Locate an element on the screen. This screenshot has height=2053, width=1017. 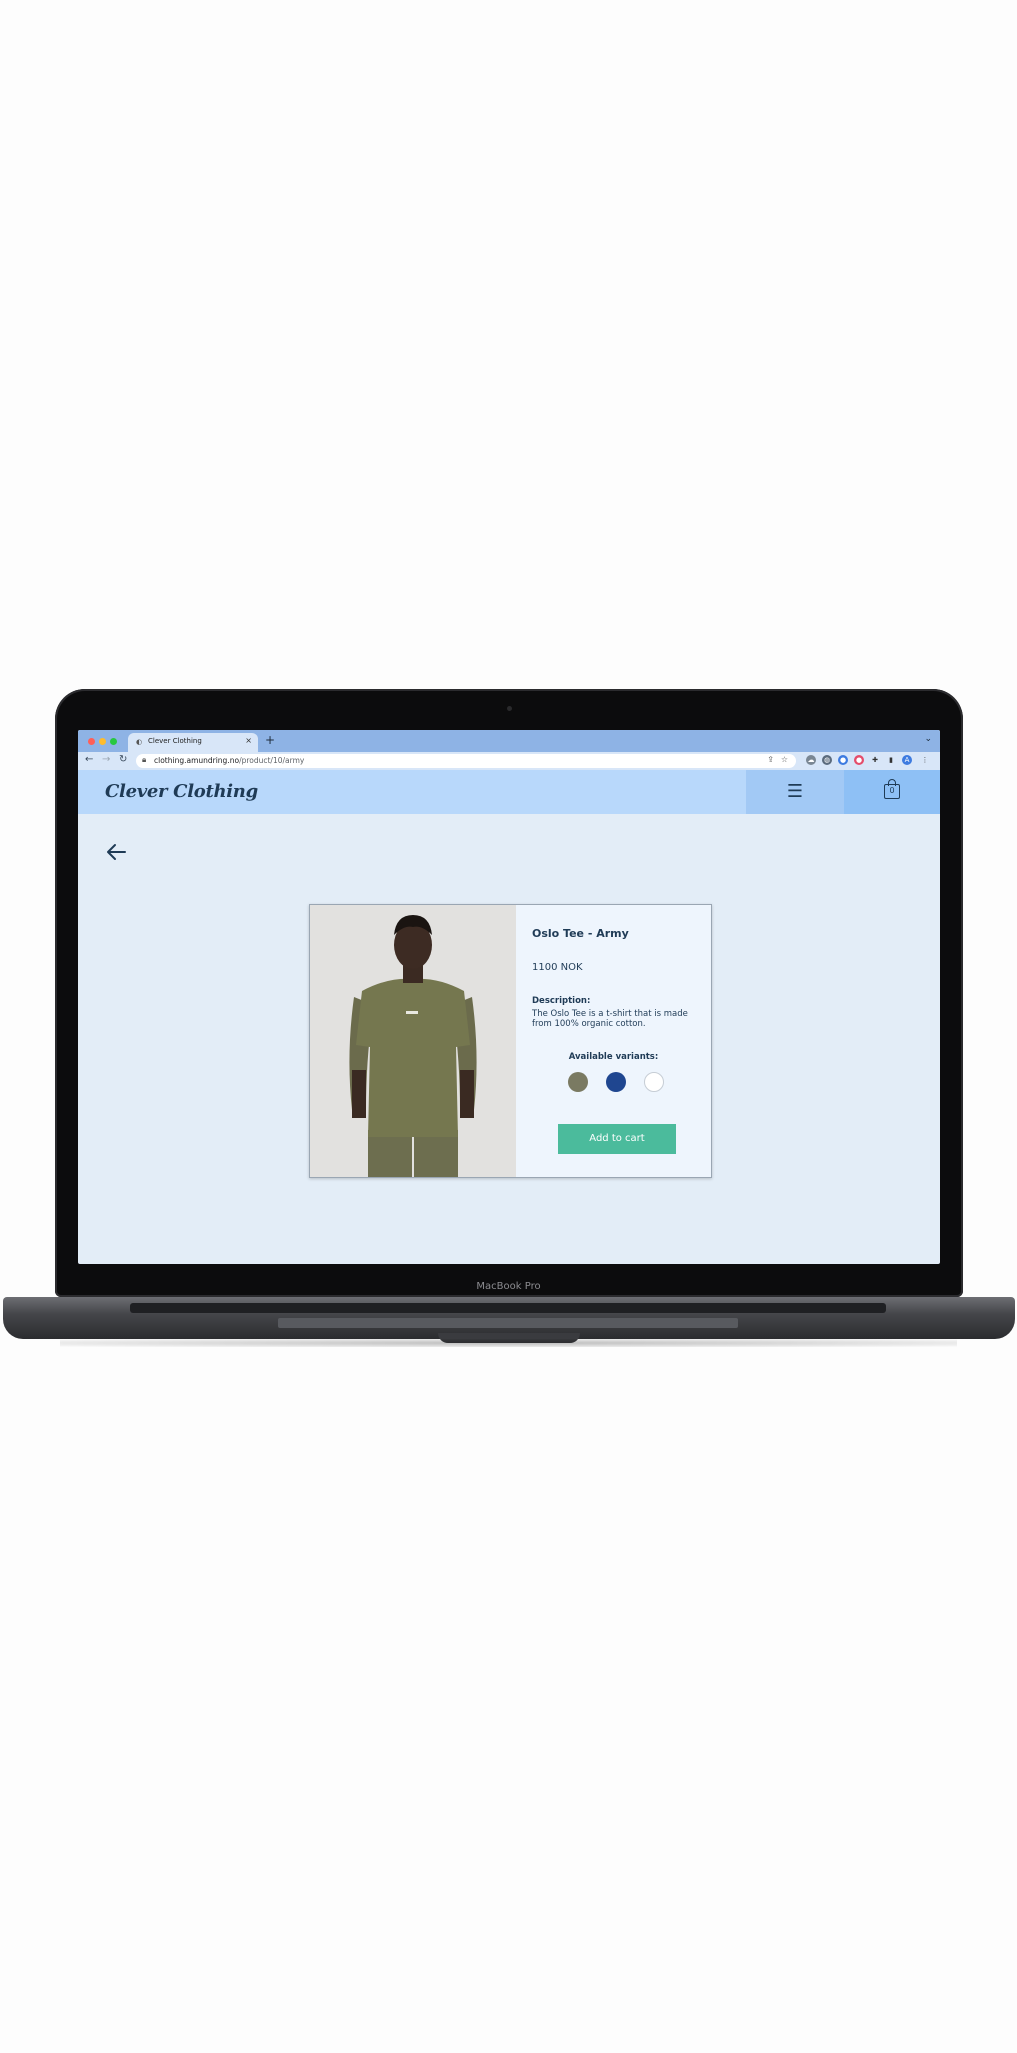
hamburger-menu-button: ☰ is located at coordinates (795, 792).